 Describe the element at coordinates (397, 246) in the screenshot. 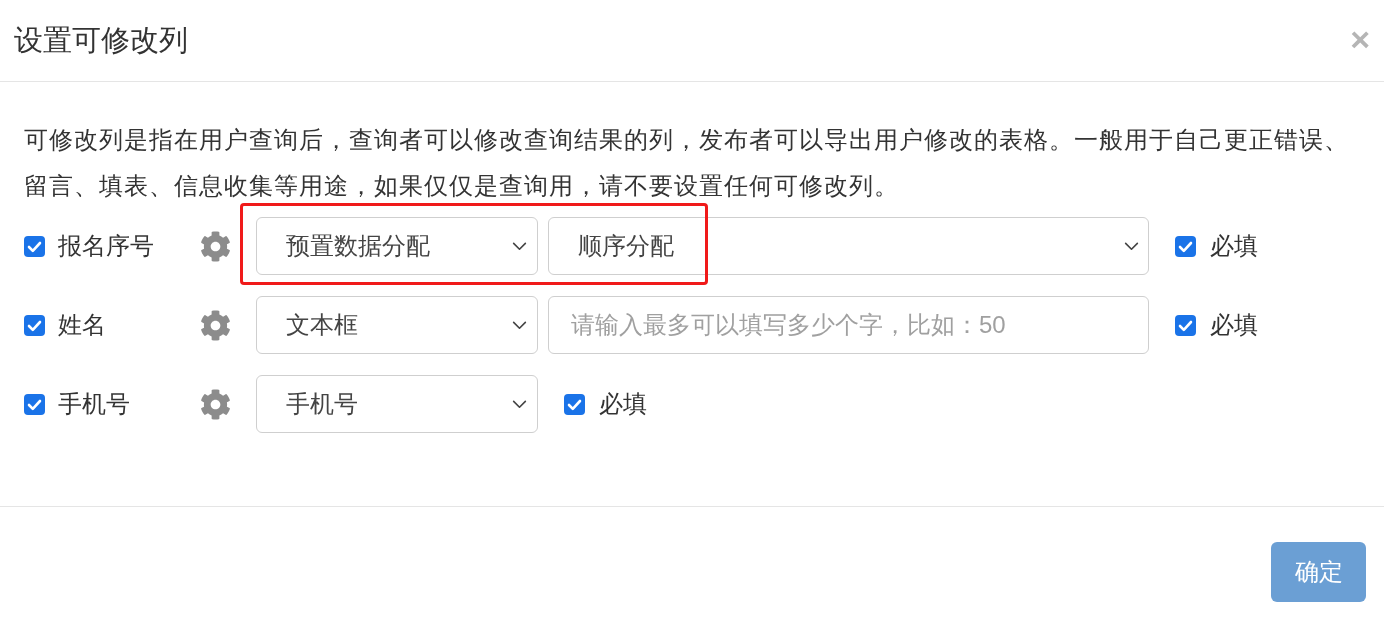

I see `dropdown-select: 预置数据分配` at that location.